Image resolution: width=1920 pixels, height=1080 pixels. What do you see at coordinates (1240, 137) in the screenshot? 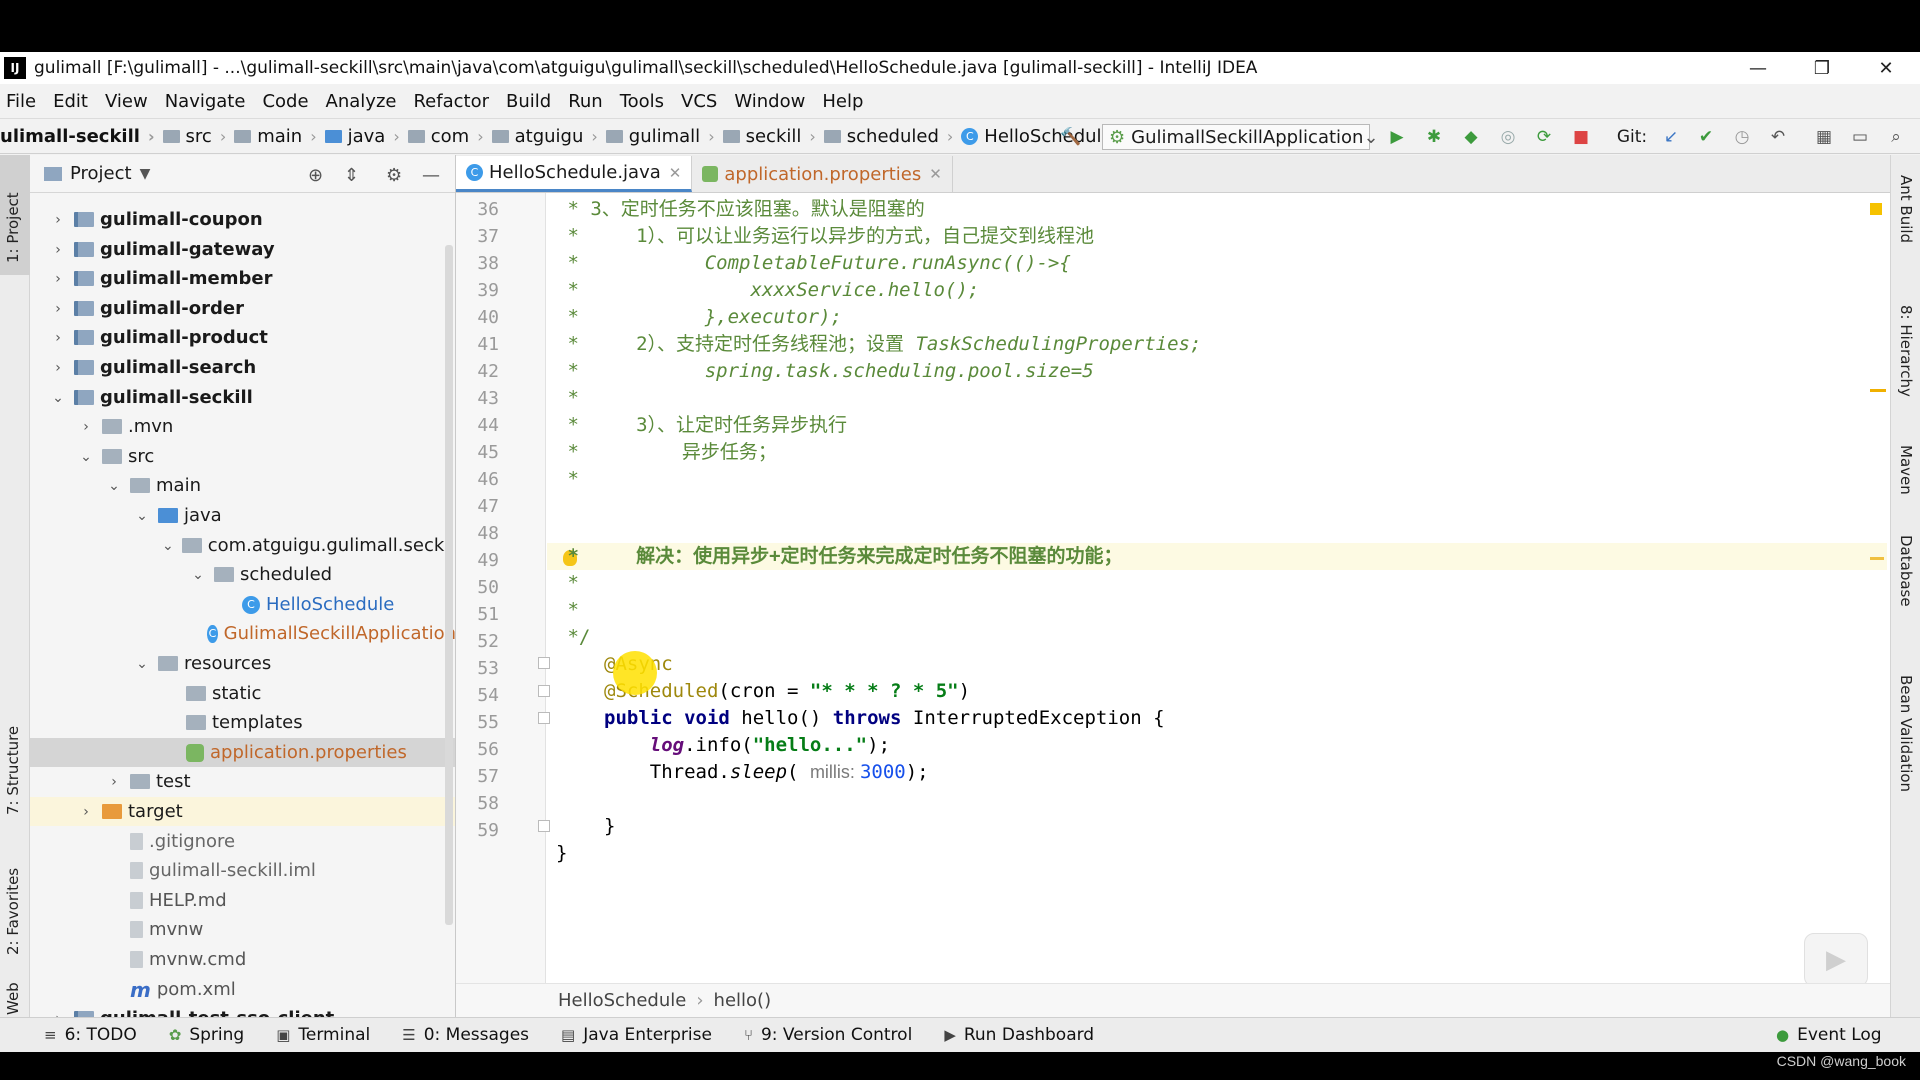
I see `run-configuration-select: ⚙ GulimallSeckillApplication ⌄` at bounding box center [1240, 137].